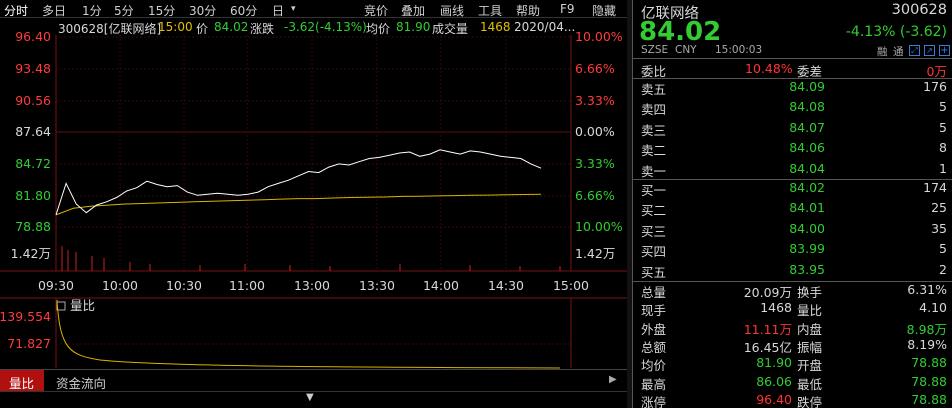 This screenshot has height=408, width=952. What do you see at coordinates (378, 29) in the screenshot?
I see `avg-label: 均价` at bounding box center [378, 29].